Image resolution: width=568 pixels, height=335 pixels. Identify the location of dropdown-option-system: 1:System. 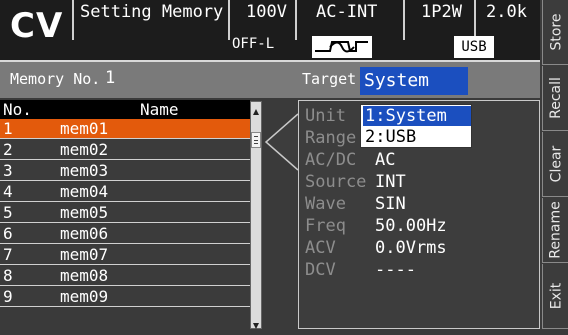
(417, 116).